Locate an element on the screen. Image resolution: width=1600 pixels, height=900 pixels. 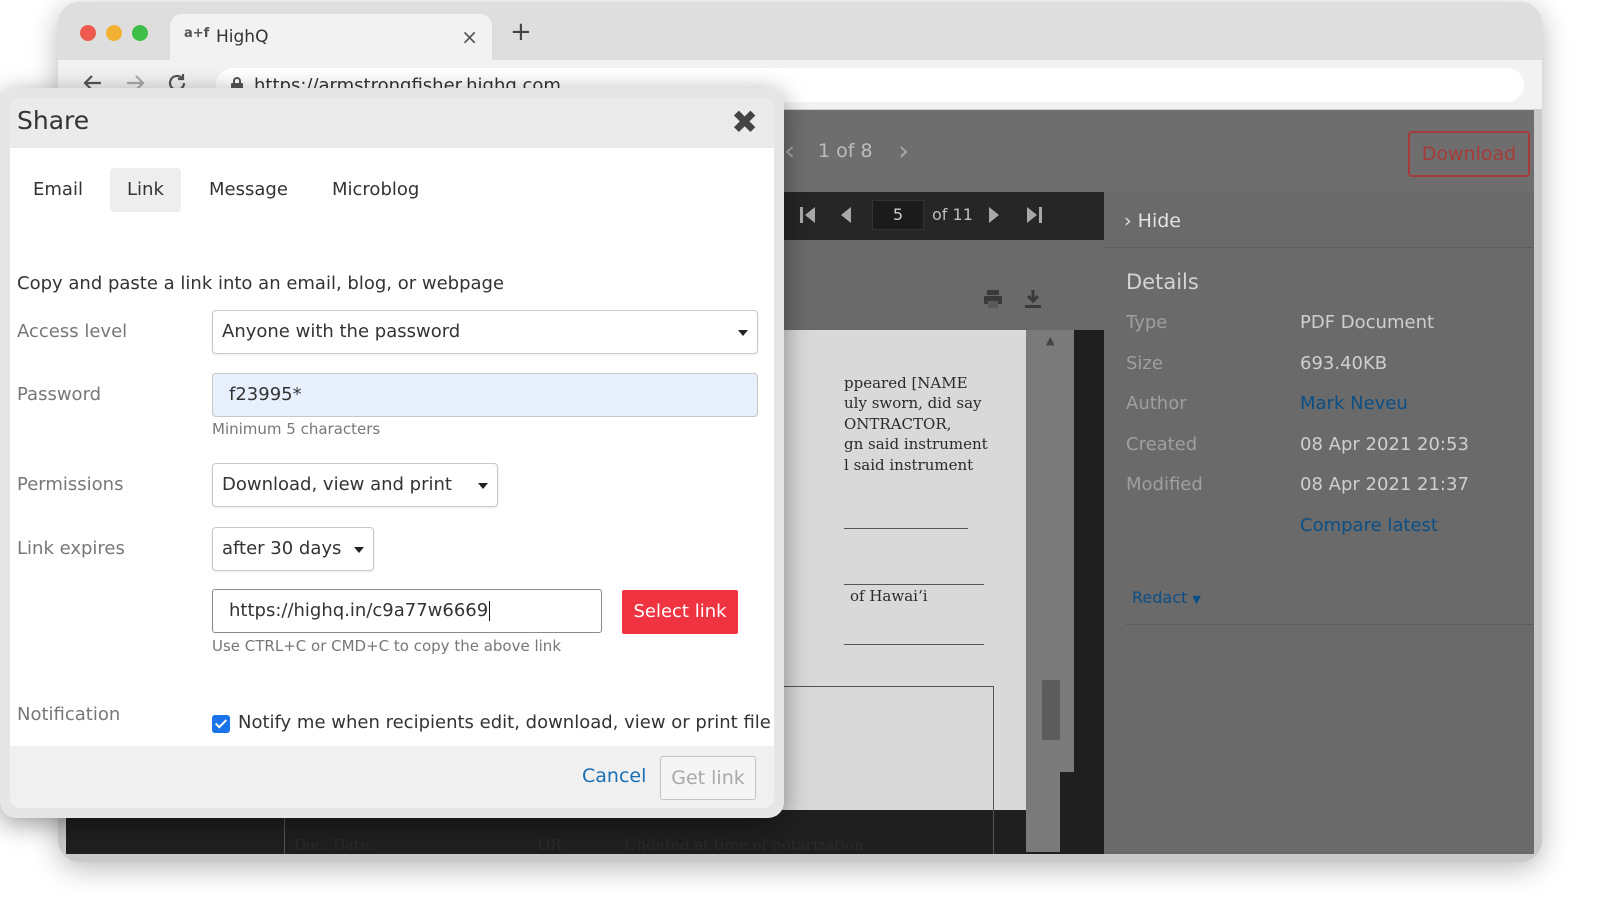
doc-text-line: OR is located at coordinates (550, 845).